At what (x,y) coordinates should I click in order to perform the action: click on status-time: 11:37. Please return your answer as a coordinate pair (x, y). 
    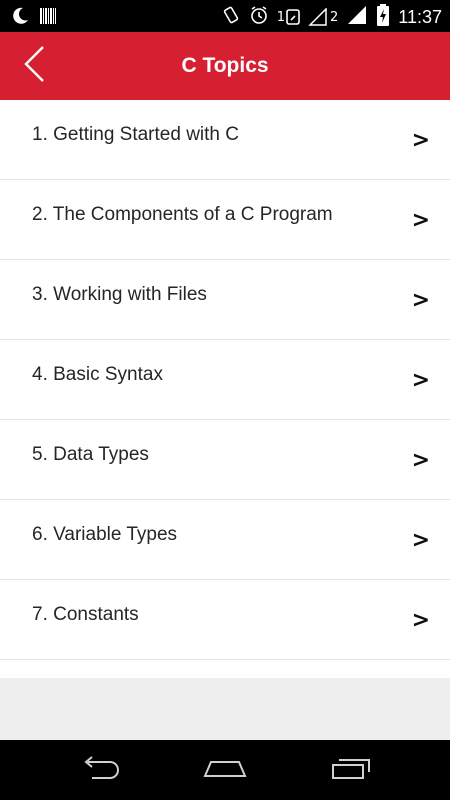
    Looking at the image, I should click on (420, 16).